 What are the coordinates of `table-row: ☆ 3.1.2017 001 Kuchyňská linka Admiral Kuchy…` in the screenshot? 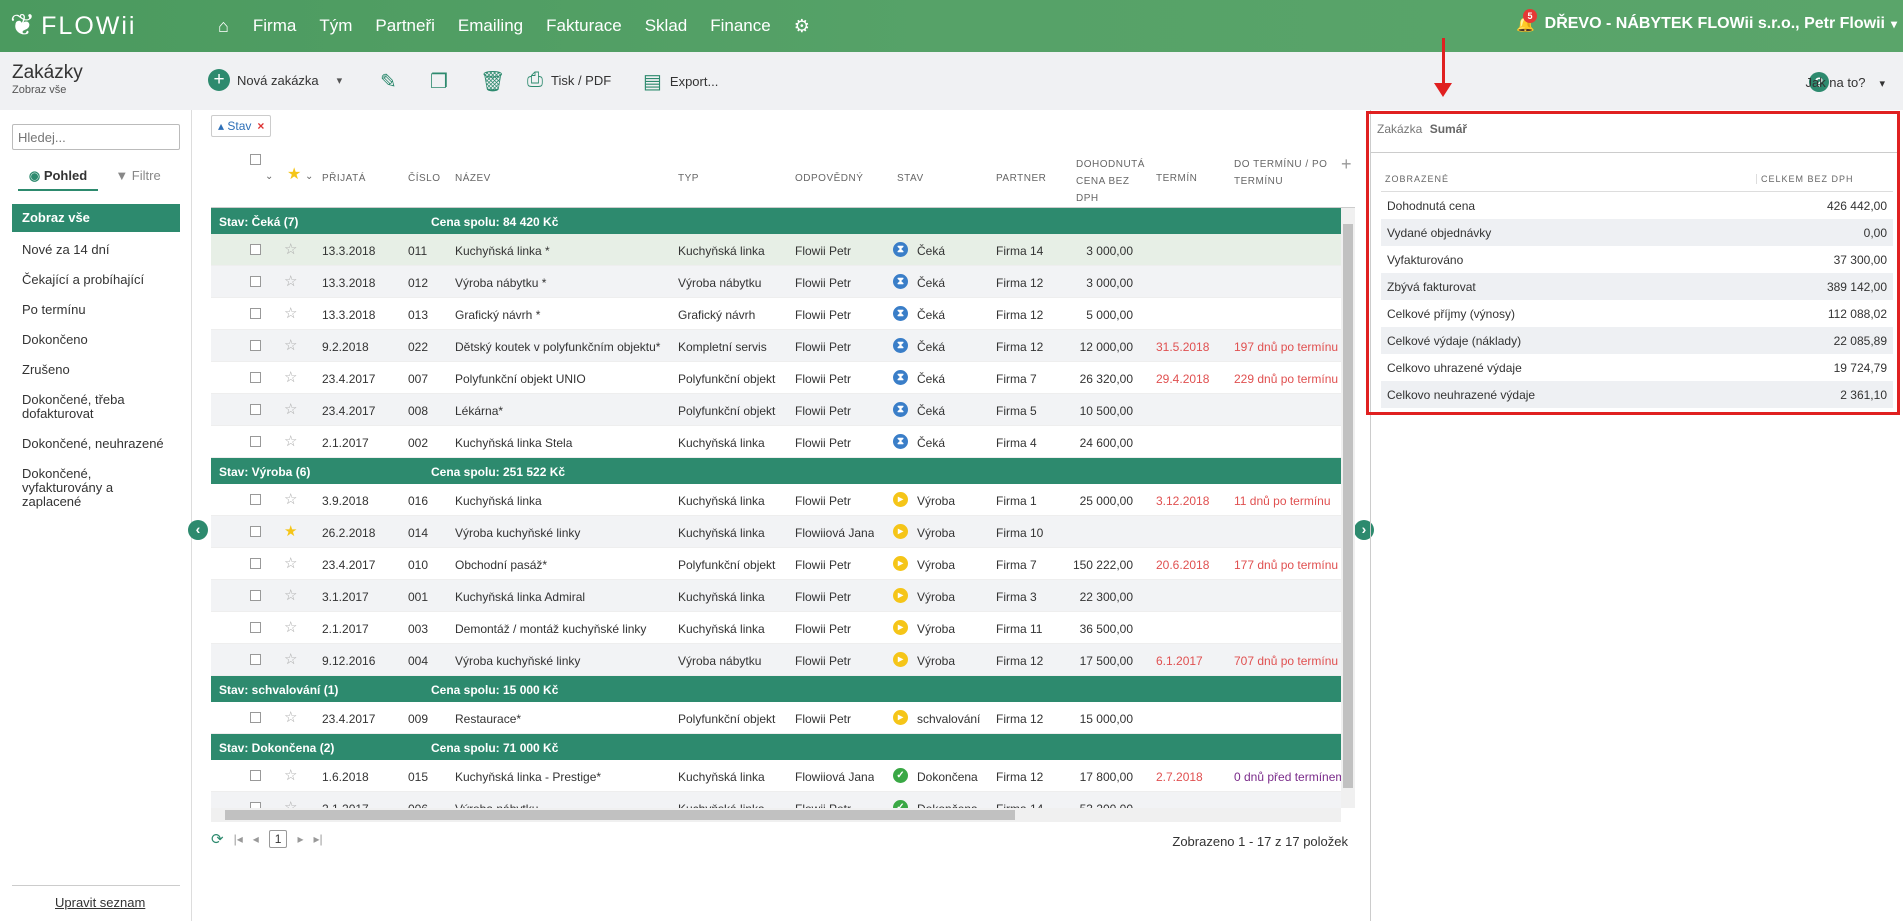 It's located at (776, 596).